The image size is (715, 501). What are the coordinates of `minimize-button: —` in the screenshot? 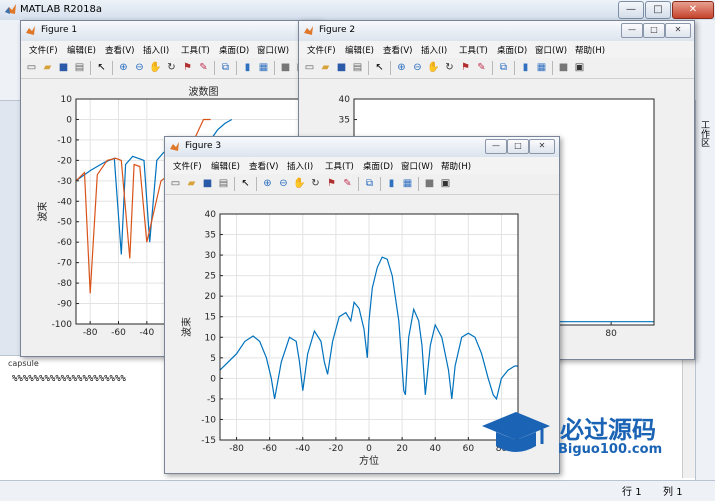 It's located at (631, 10).